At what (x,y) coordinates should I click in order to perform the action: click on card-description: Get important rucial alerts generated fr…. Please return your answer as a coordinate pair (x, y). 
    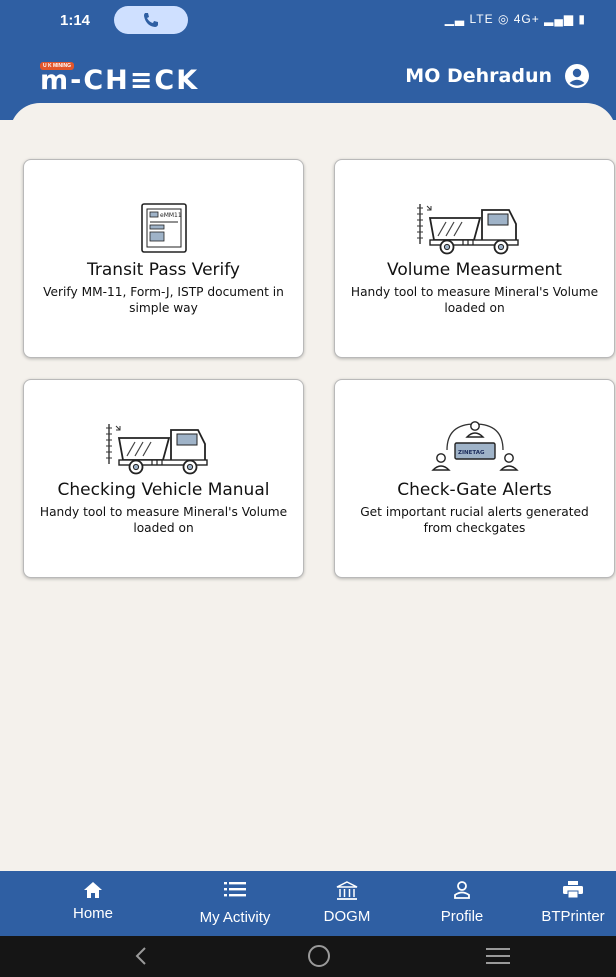
    Looking at the image, I should click on (474, 520).